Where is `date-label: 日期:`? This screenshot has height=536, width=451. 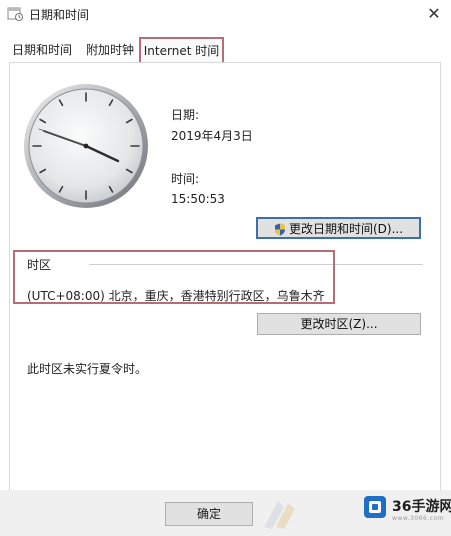
date-label: 日期: is located at coordinates (185, 115).